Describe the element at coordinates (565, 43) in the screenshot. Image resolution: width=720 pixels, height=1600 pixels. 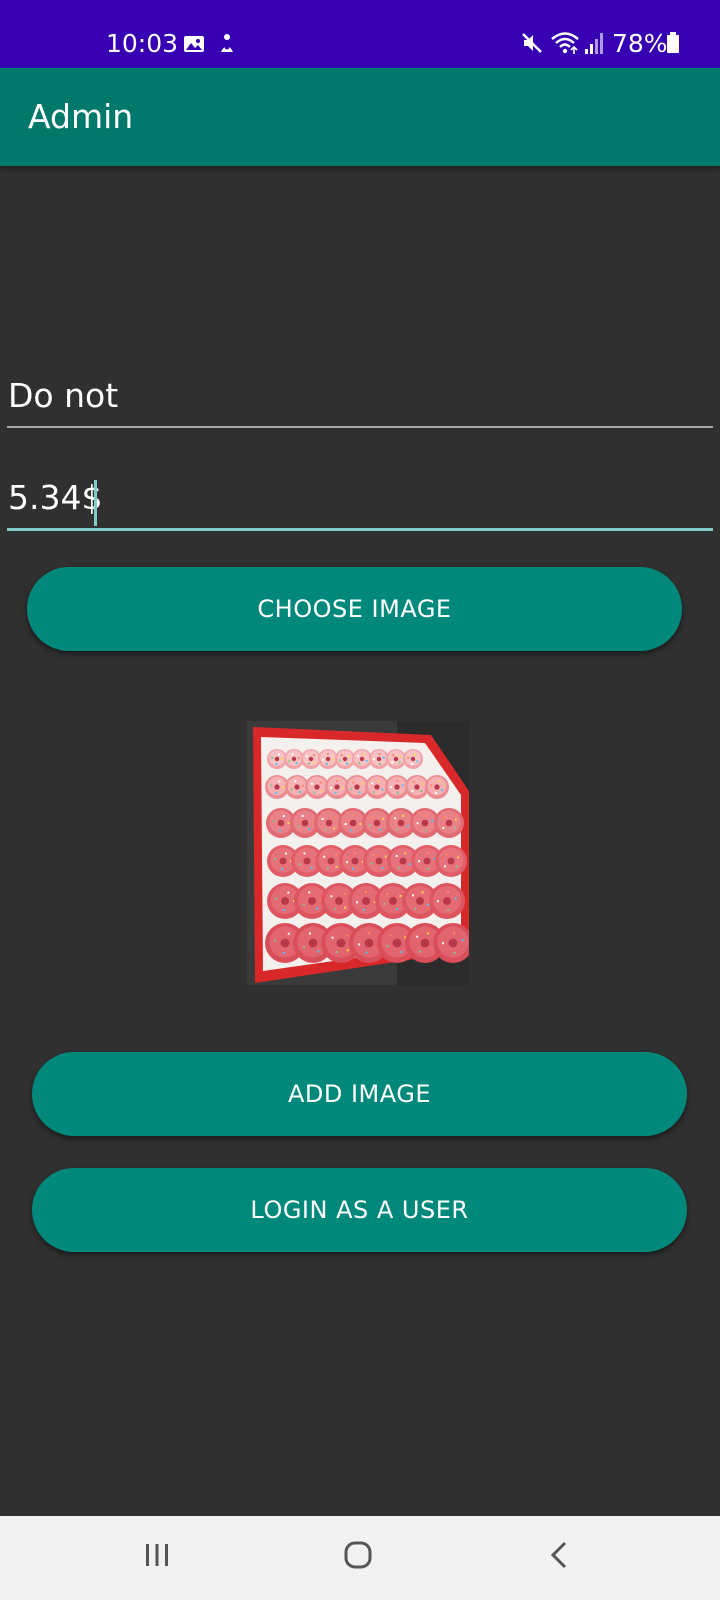
I see `wifi-icon` at that location.